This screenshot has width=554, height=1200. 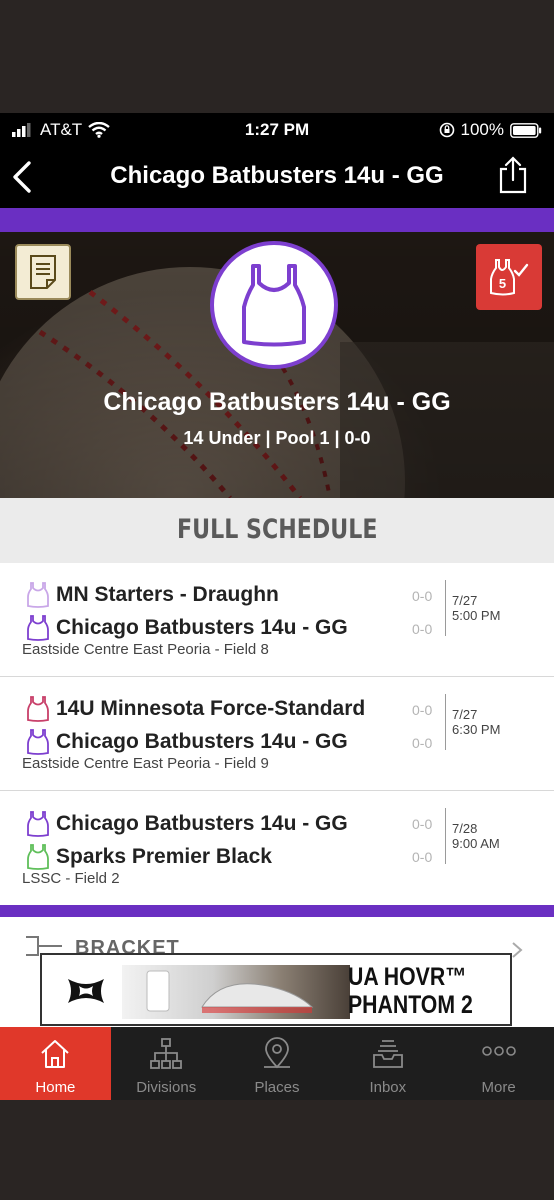 What do you see at coordinates (277, 438) in the screenshot?
I see `team-subtitle: 14 Under | Pool 1 | 0-0` at bounding box center [277, 438].